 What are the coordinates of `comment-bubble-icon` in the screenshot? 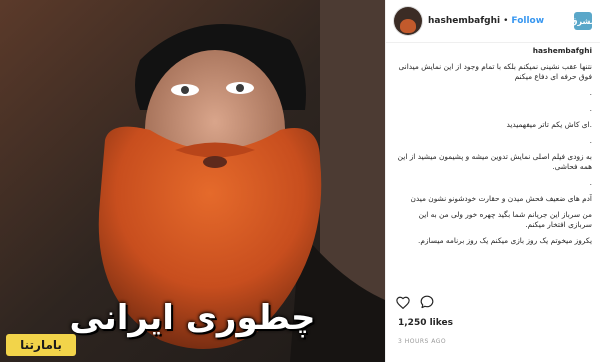 It's located at (427, 302).